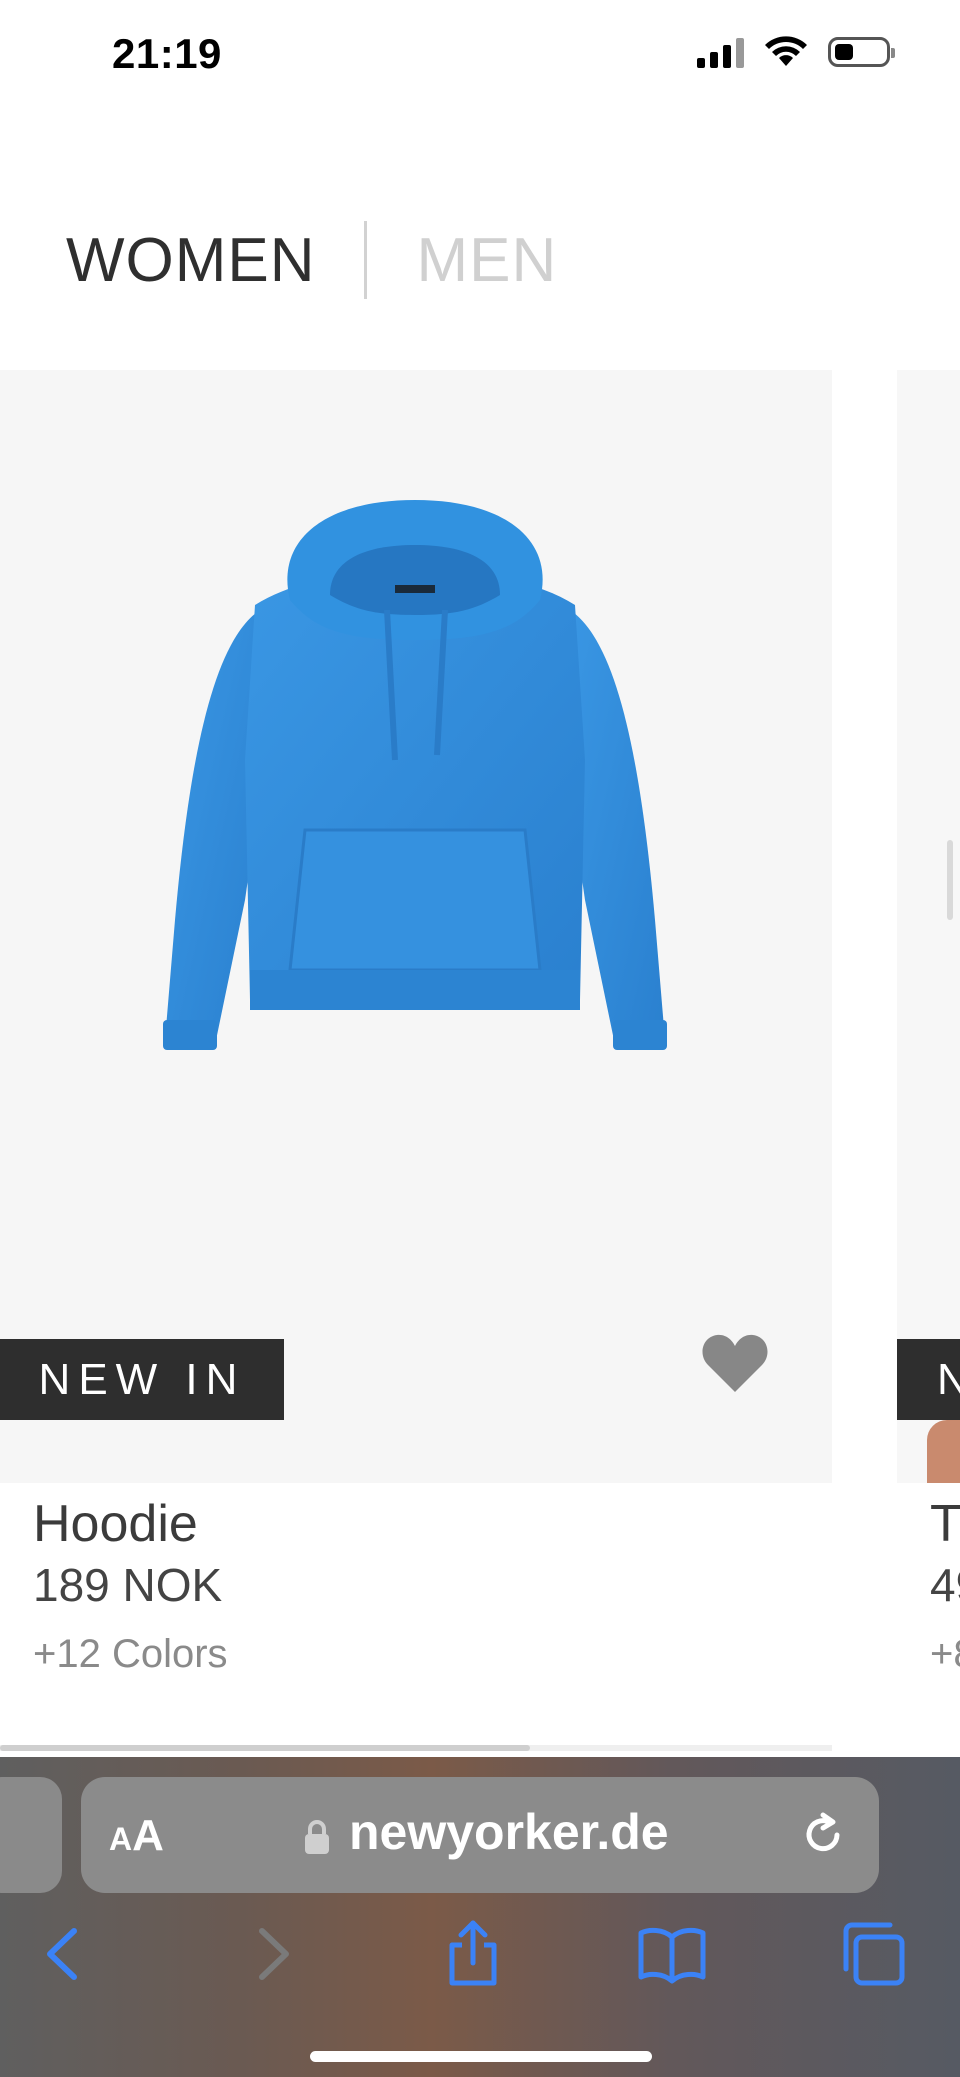  I want to click on top-nav-remnant, so click(135, 148).